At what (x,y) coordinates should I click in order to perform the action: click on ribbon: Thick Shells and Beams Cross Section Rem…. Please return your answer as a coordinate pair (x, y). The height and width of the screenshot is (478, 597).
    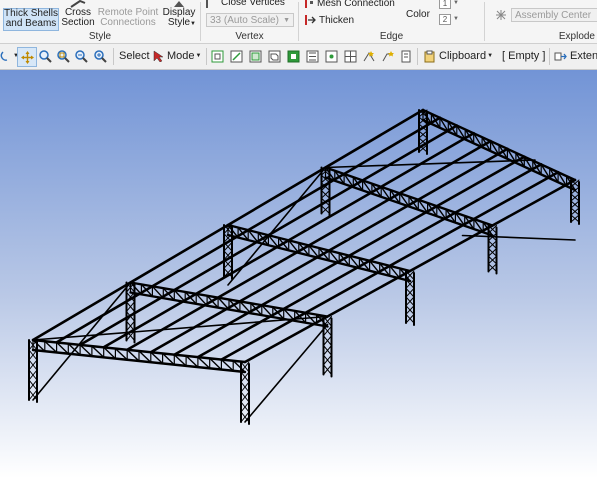
    Looking at the image, I should click on (298, 22).